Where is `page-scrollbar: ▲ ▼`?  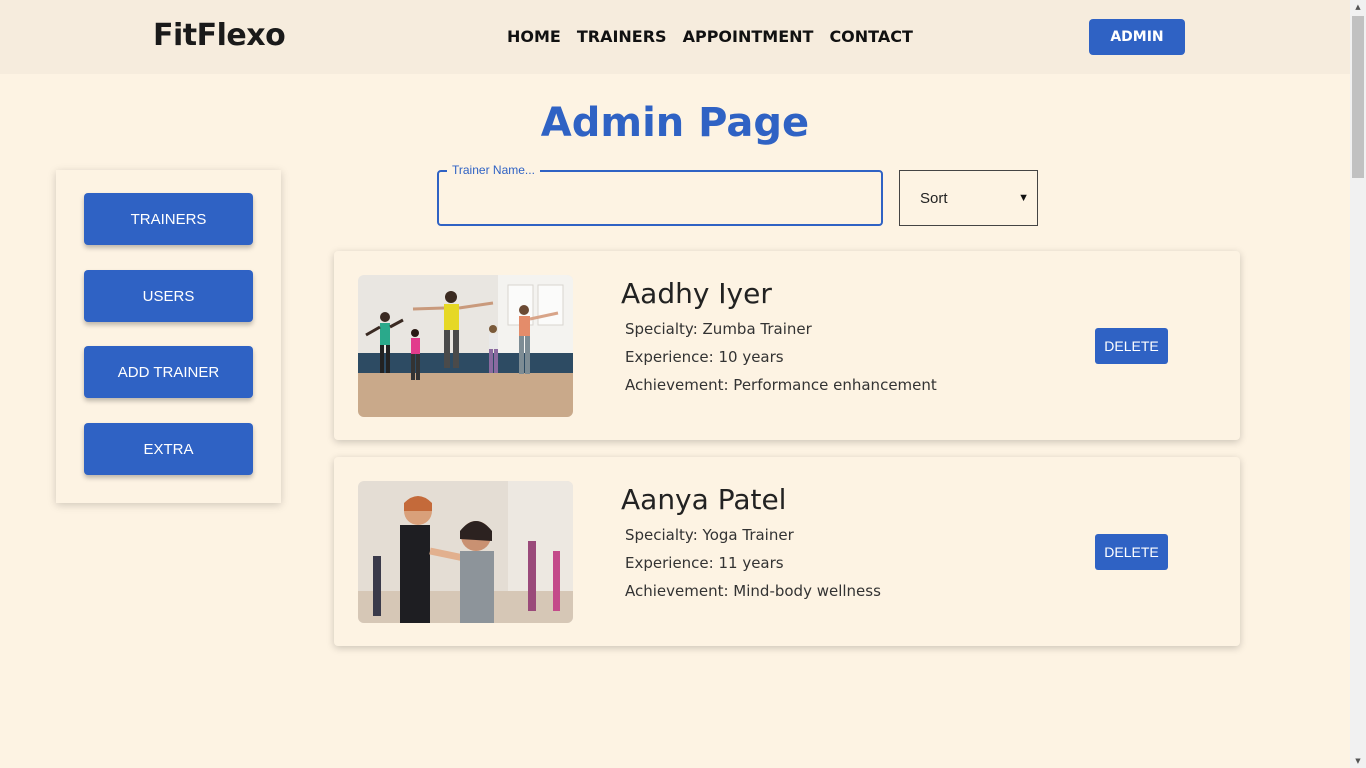
page-scrollbar: ▲ ▼ is located at coordinates (1358, 384).